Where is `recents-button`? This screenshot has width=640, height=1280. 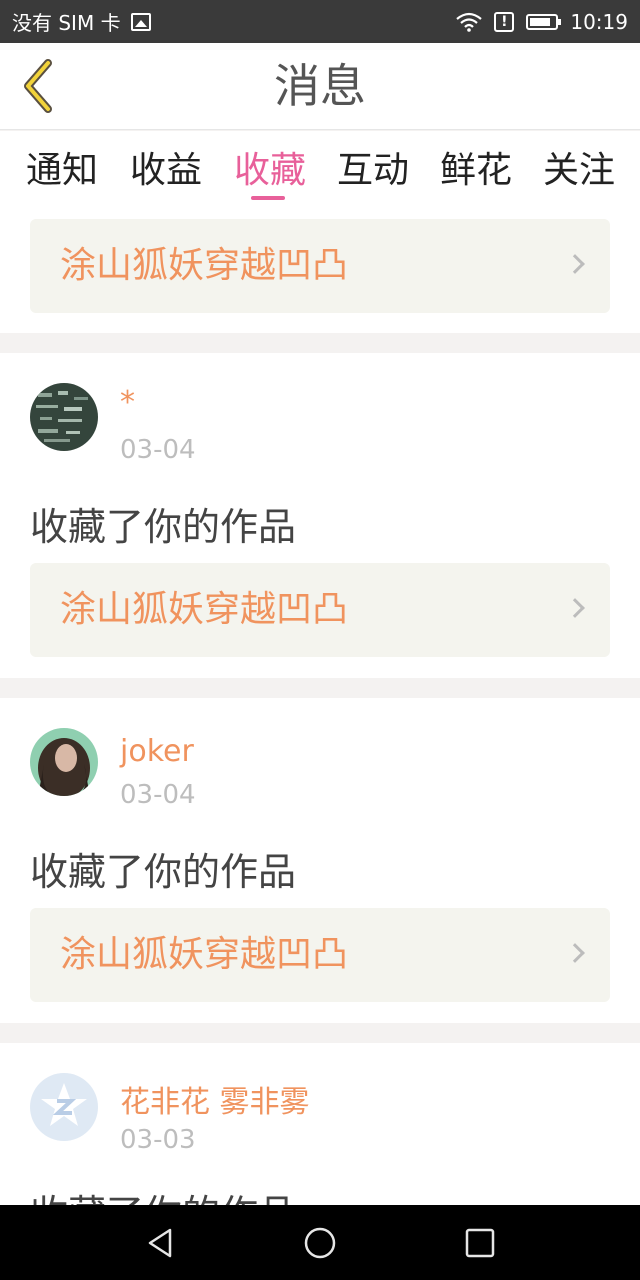 recents-button is located at coordinates (480, 1242).